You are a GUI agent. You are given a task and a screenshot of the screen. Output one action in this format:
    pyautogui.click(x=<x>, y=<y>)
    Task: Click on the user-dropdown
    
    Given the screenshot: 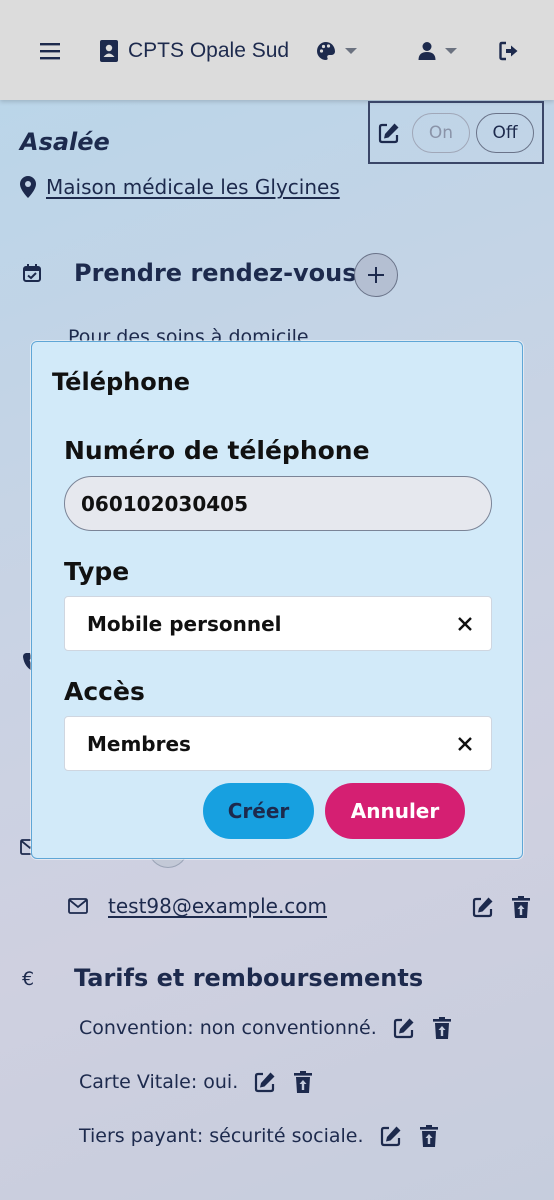 What is the action you would take?
    pyautogui.click(x=438, y=51)
    